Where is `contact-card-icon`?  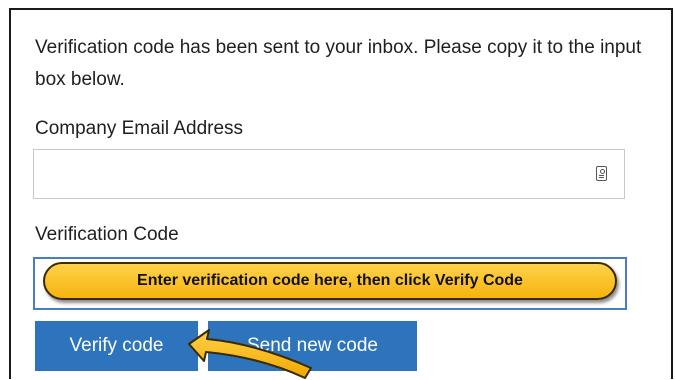
contact-card-icon is located at coordinates (601, 173).